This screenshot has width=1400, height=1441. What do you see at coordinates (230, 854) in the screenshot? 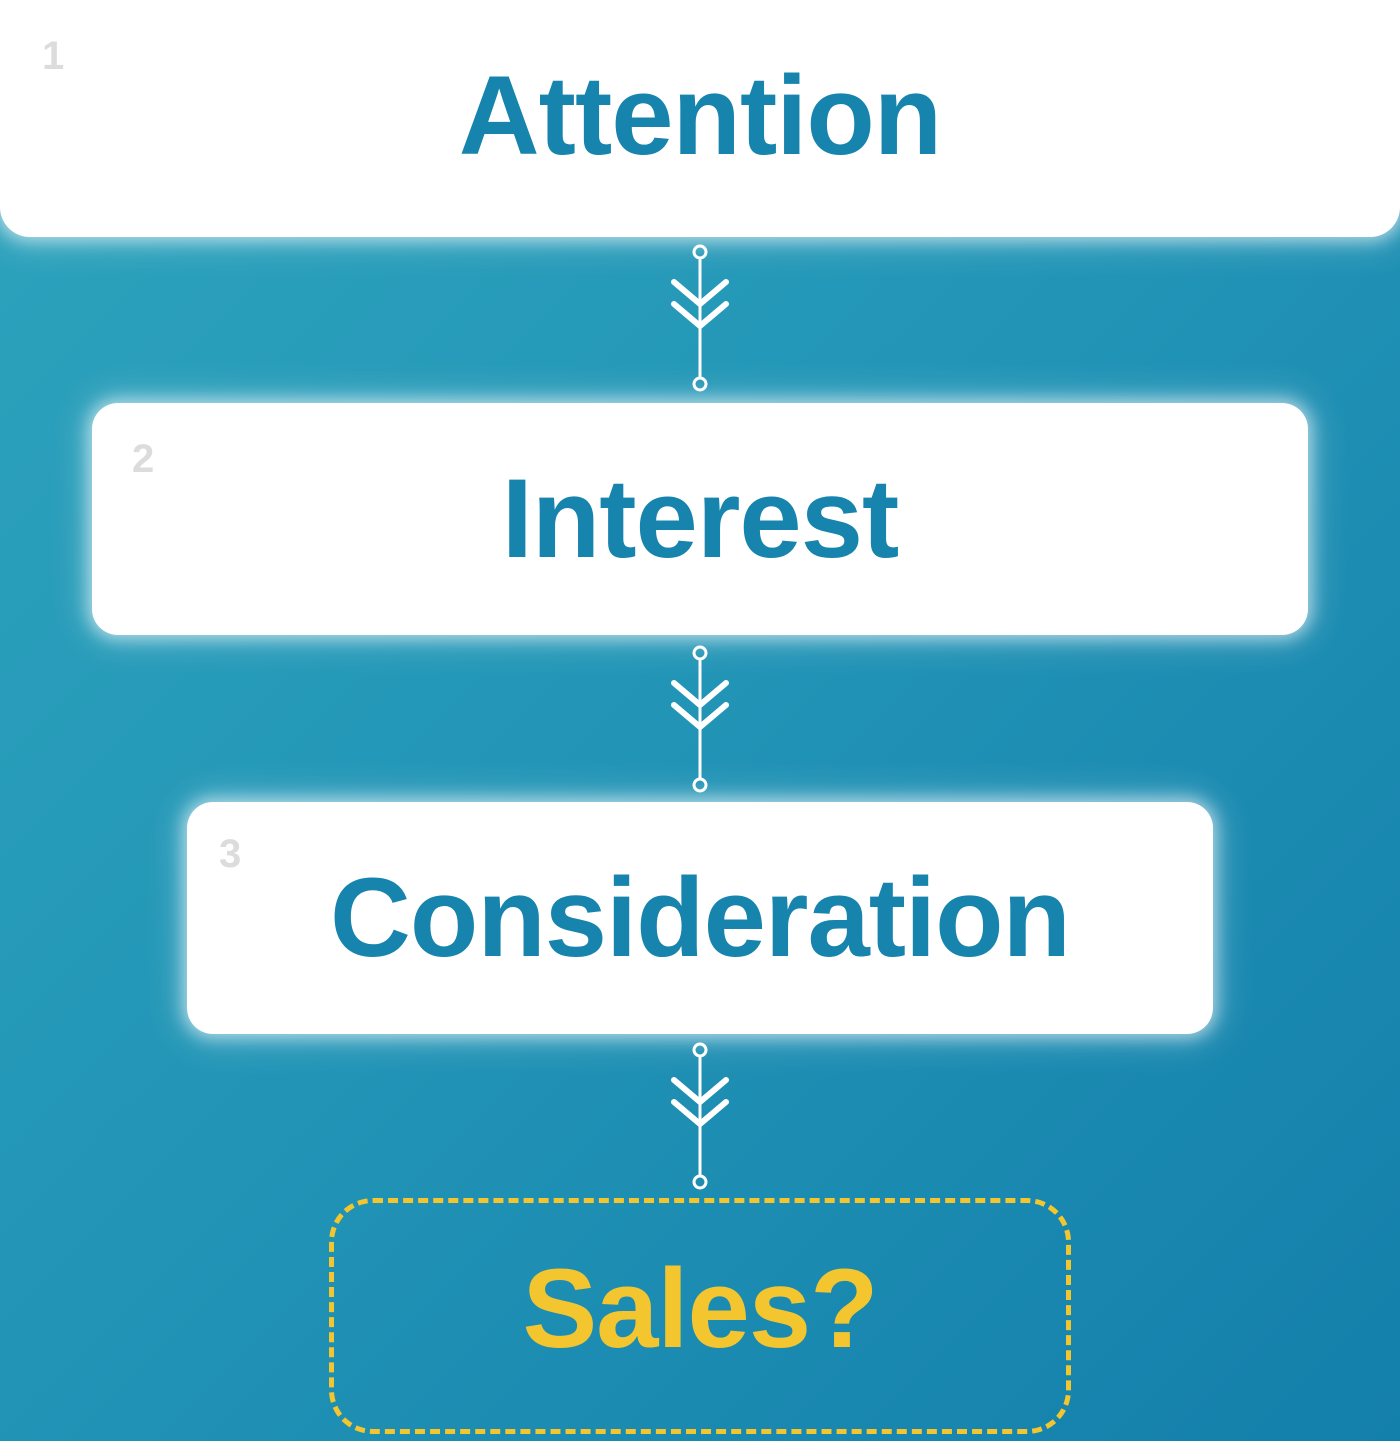
I see `step-number: 3` at bounding box center [230, 854].